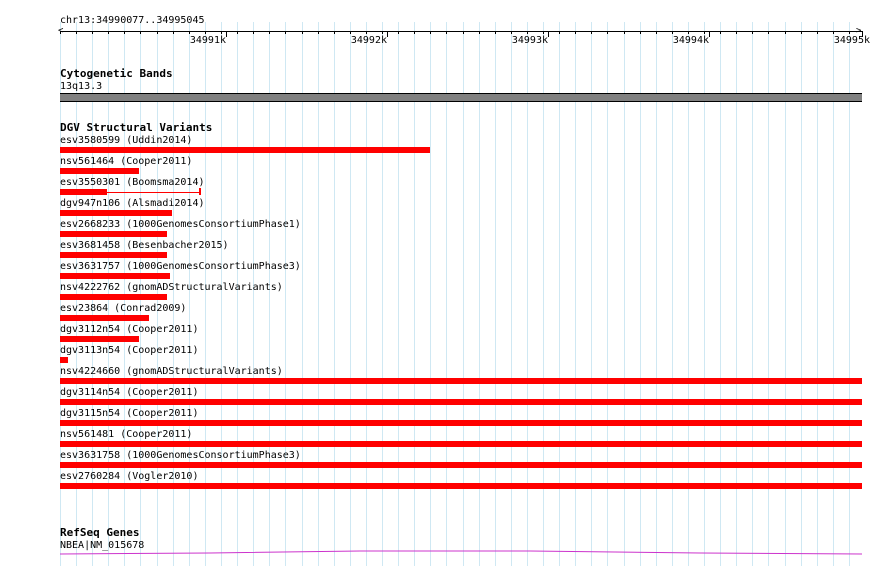  Describe the element at coordinates (129, 329) in the screenshot. I see `variant-label: dgv3112n54 (Cooper2011)` at that location.